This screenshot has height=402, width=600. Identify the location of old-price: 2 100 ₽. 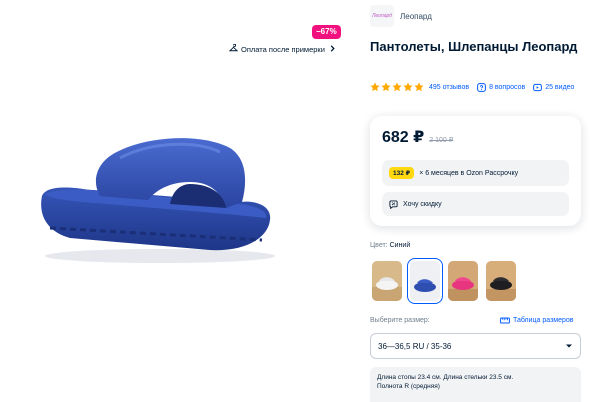
(441, 140).